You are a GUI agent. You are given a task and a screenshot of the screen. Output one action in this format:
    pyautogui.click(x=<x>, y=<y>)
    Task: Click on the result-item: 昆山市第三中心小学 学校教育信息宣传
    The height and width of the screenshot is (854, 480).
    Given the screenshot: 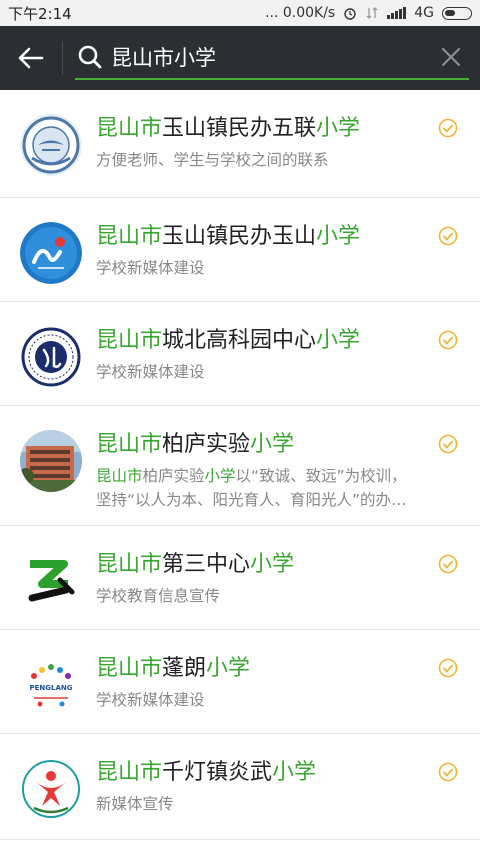 What is the action you would take?
    pyautogui.click(x=240, y=578)
    